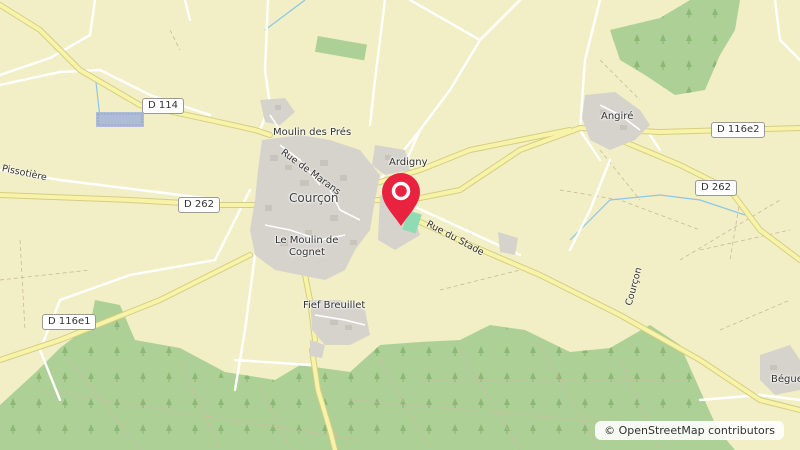 This screenshot has height=450, width=800. I want to click on place-label-moulin-de-cognet-line2: Cognet, so click(307, 252).